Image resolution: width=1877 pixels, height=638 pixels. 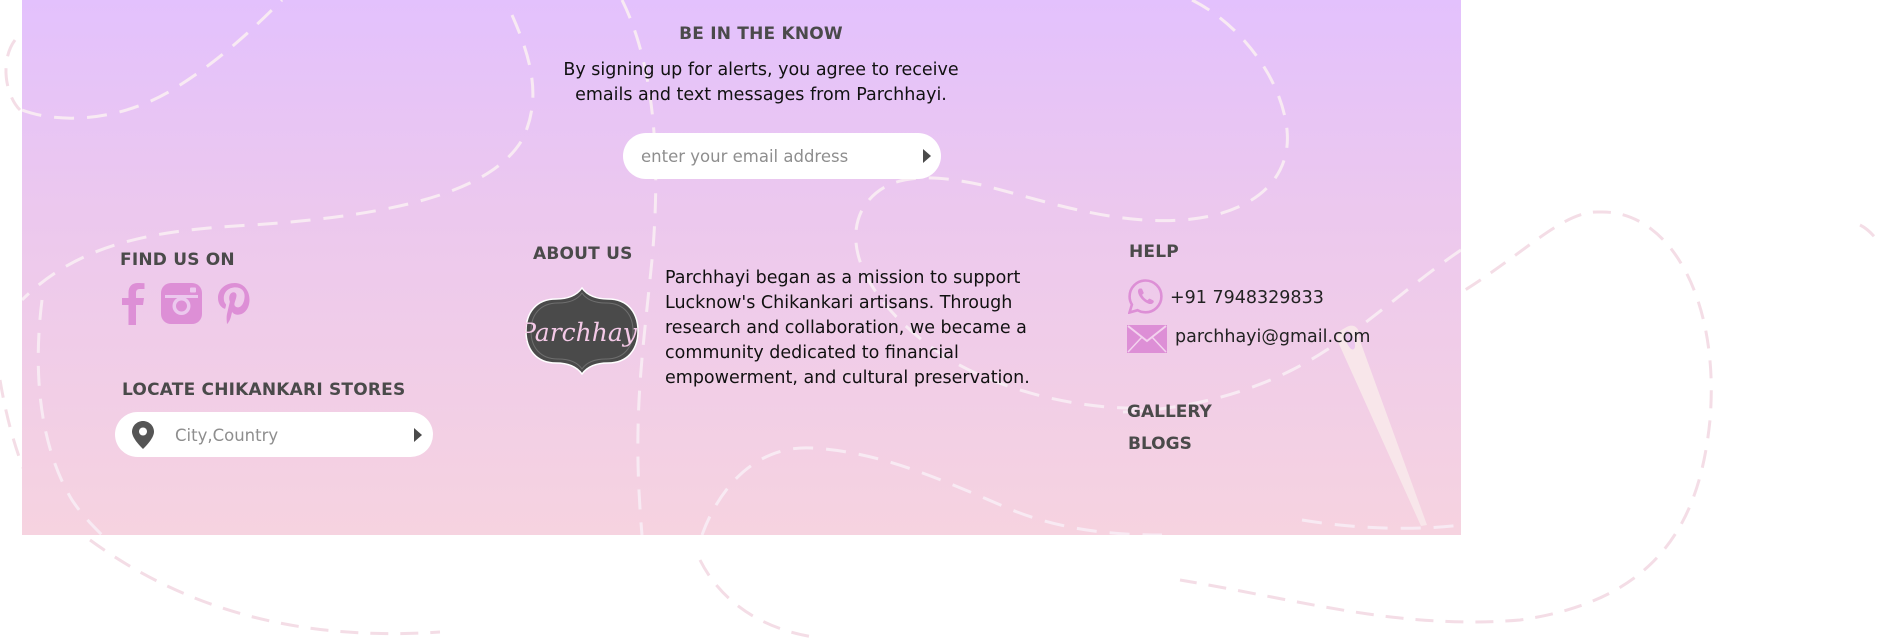 I want to click on store-locator-field, so click(x=274, y=434).